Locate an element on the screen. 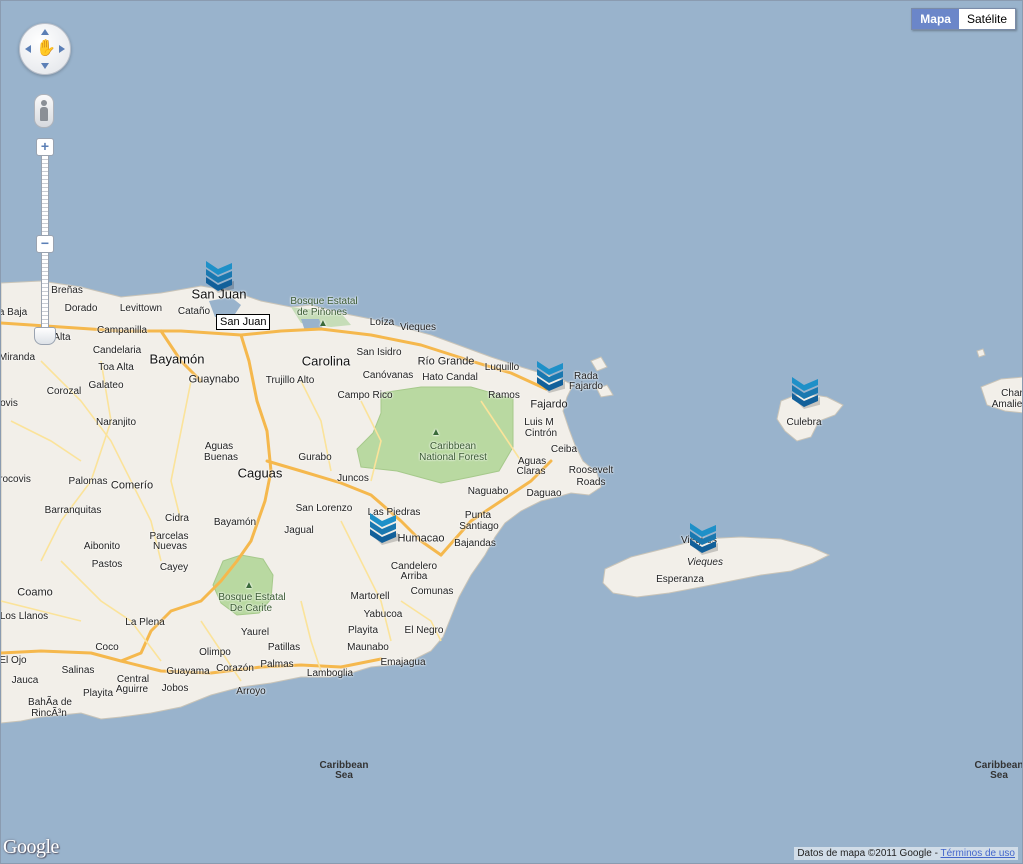 Image resolution: width=1023 pixels, height=864 pixels. park-label: Caribbean is located at coordinates (453, 446).